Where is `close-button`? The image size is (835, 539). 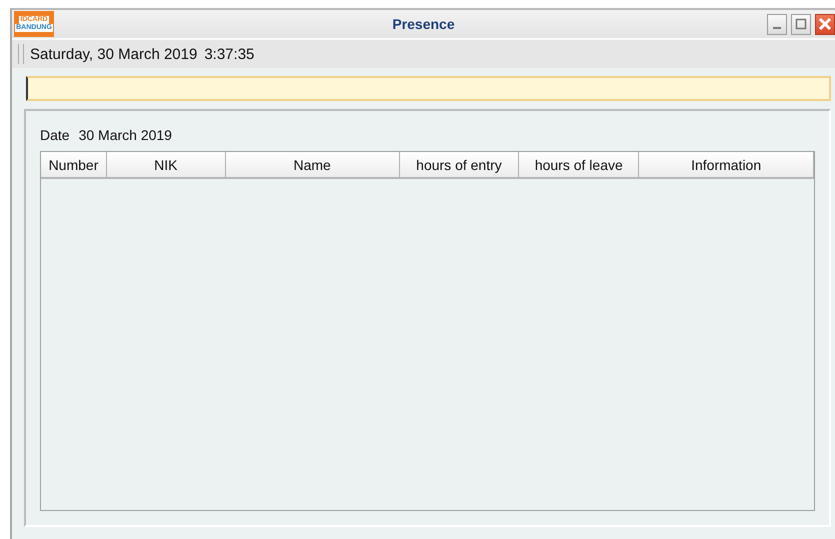 close-button is located at coordinates (825, 24).